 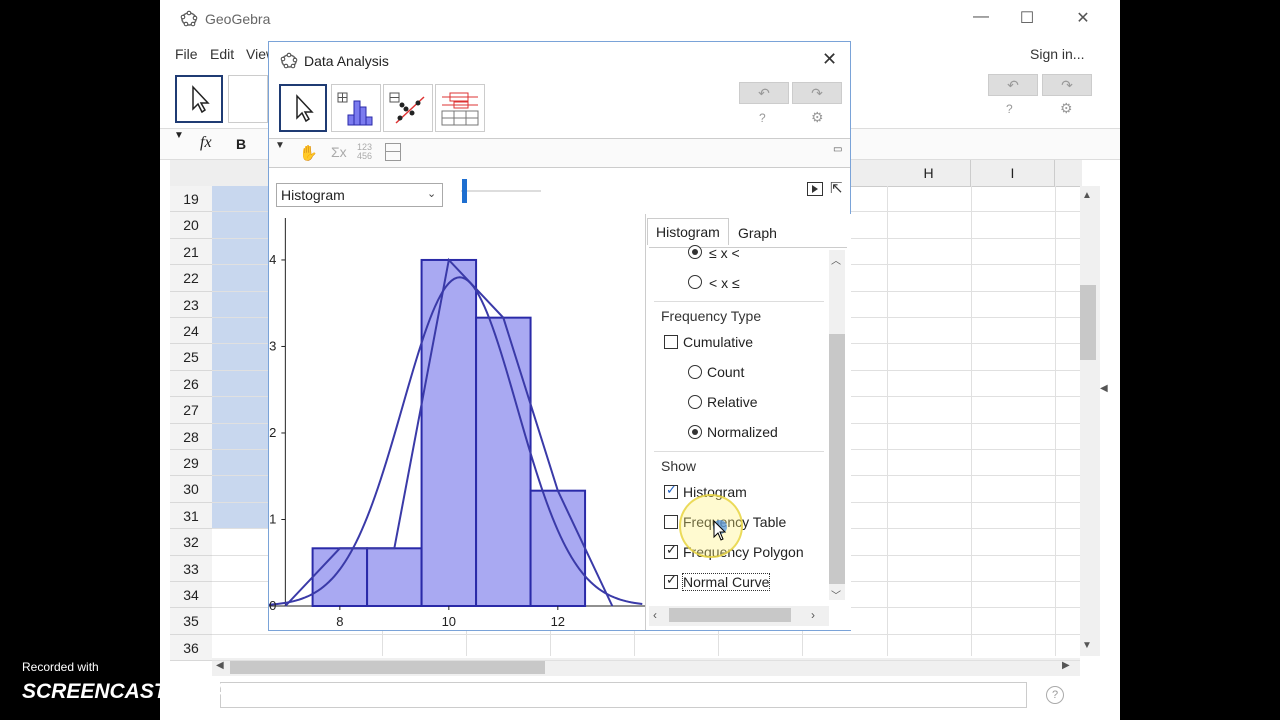 I want to click on options-panel, so click(x=748, y=422).